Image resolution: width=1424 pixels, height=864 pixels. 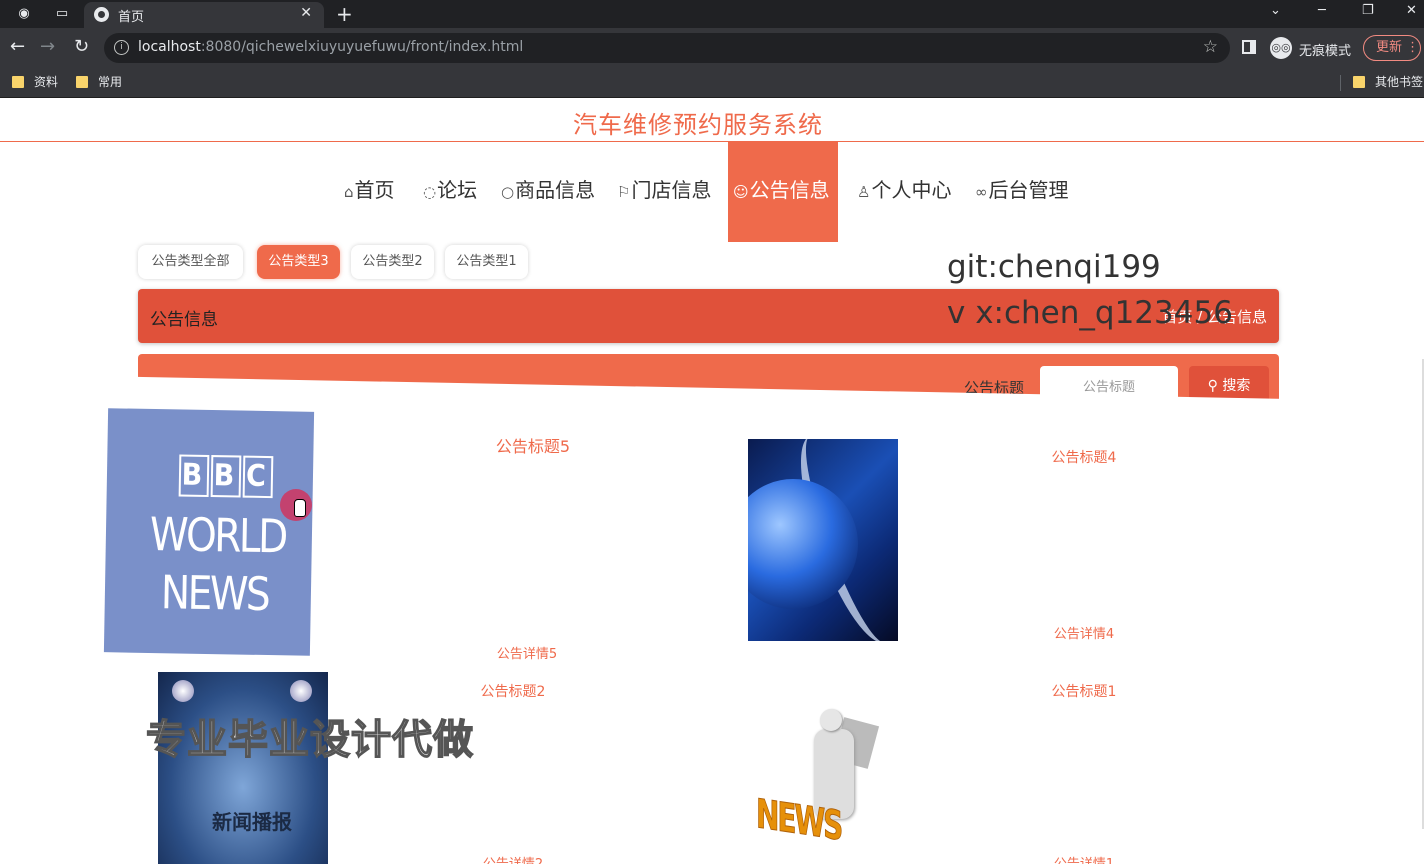 What do you see at coordinates (296, 505) in the screenshot?
I see `mouse-cursor-icon` at bounding box center [296, 505].